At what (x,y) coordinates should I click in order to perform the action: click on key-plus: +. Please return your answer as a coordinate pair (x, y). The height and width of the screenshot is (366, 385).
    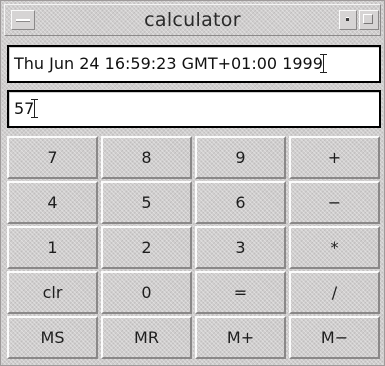
    Looking at the image, I should click on (334, 157).